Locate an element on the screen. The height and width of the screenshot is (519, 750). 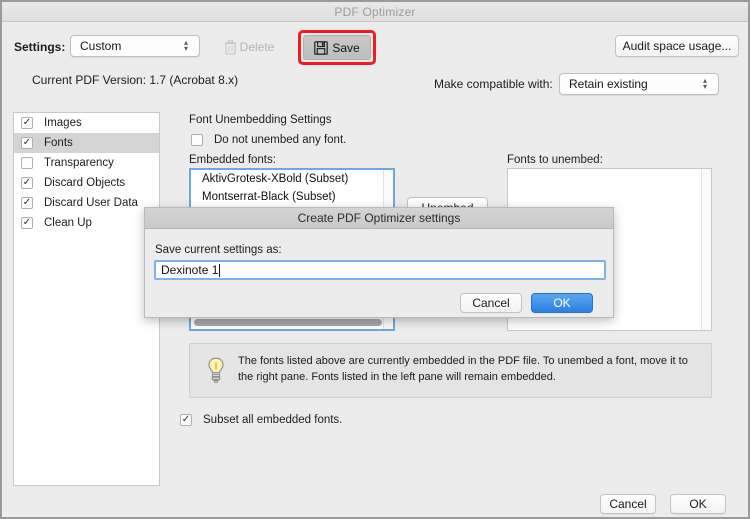
window-titlebar: PDF Optimizer is located at coordinates (375, 12).